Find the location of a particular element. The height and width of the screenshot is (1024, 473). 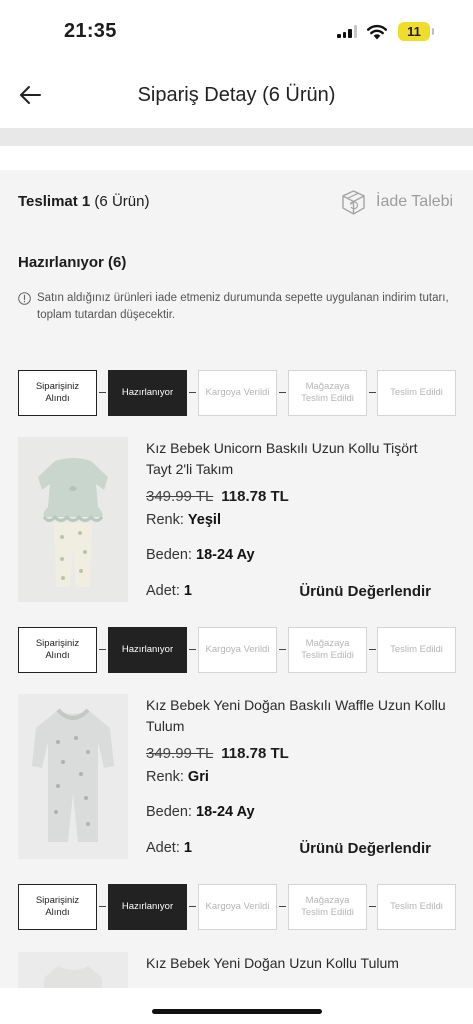

header: Sipariş Detay (6 Ürün) is located at coordinates (236, 95).